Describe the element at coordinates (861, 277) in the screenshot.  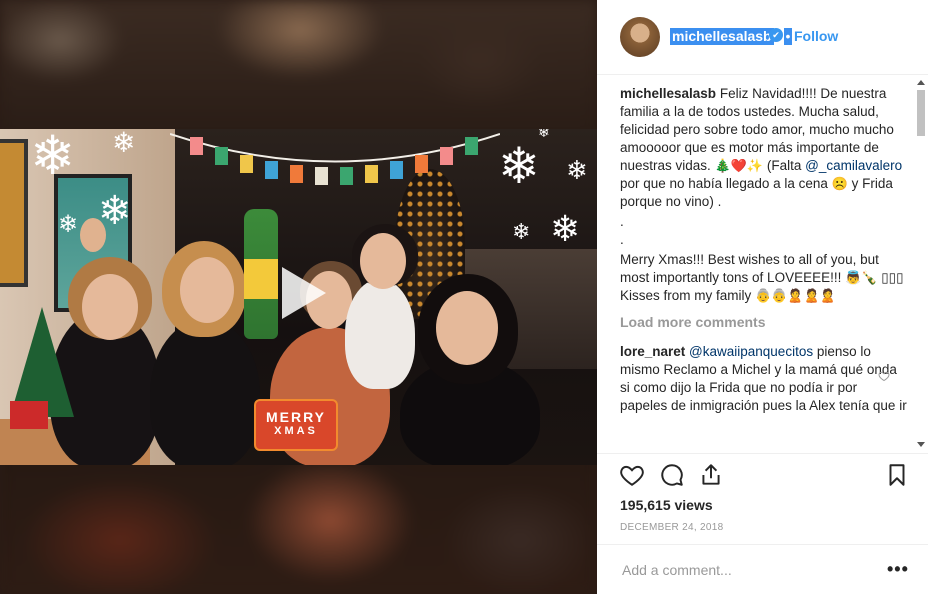
I see `angel-bottle-emoji: 👼🍾` at that location.